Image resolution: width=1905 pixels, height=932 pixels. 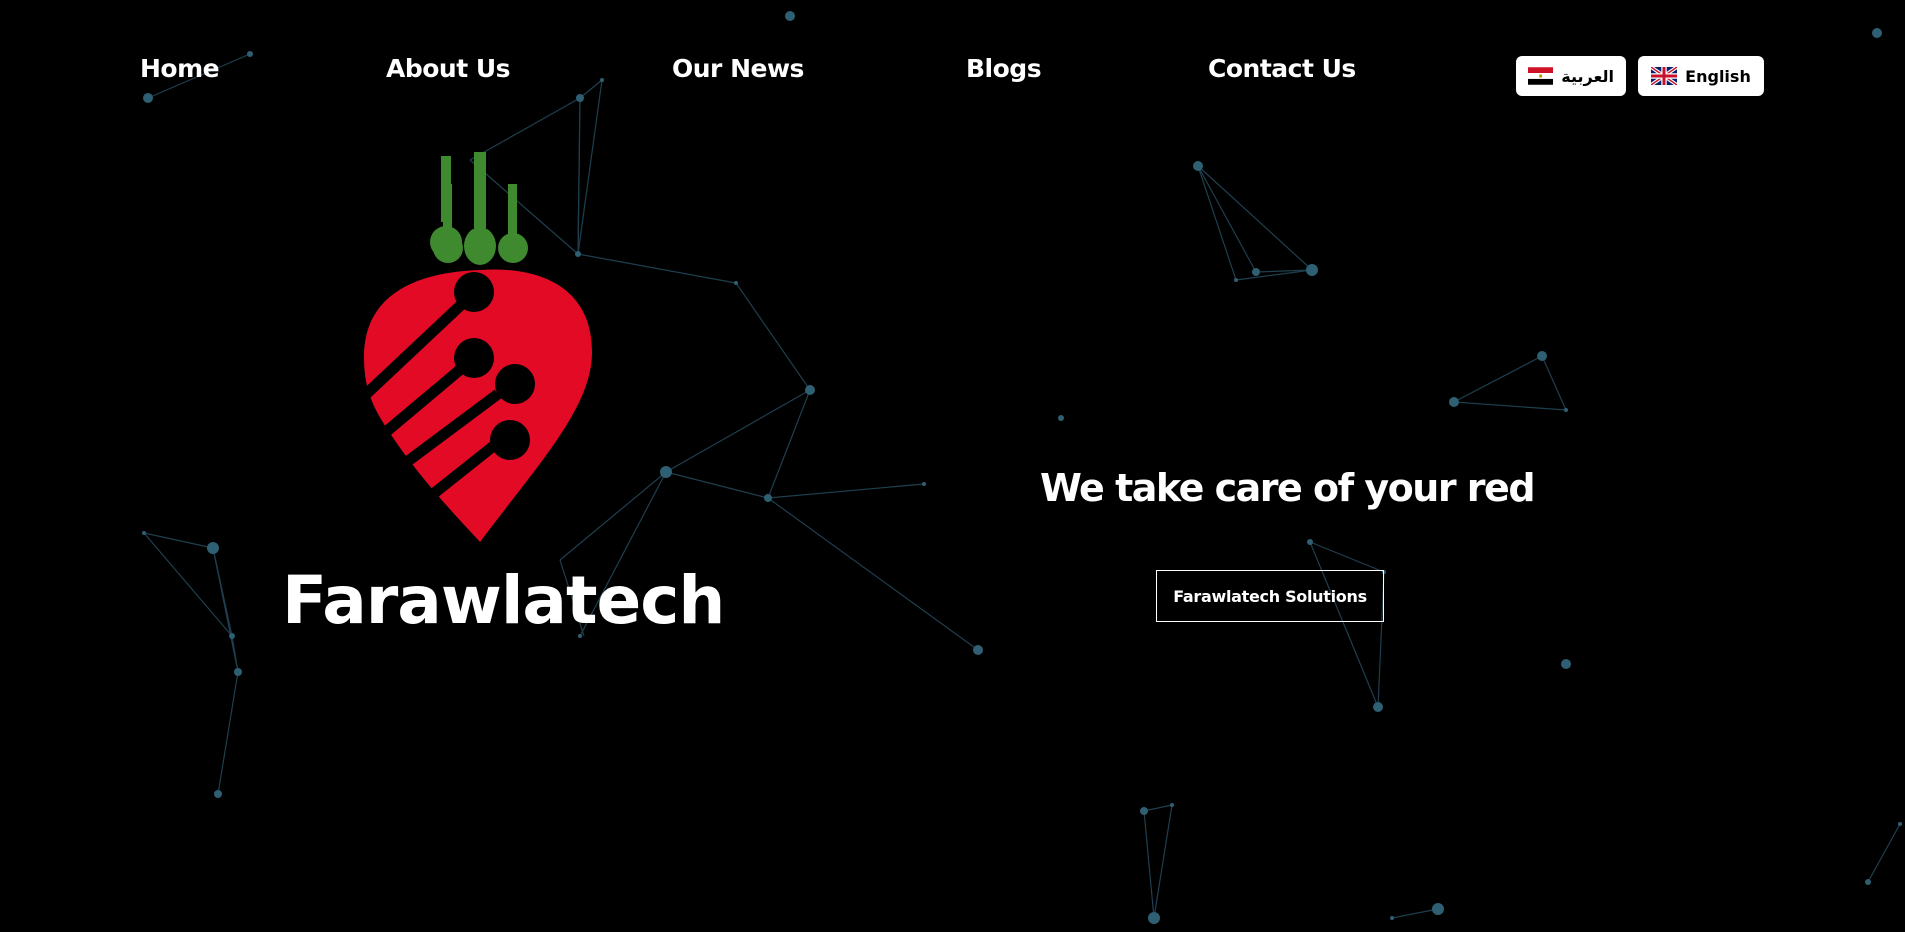 I want to click on nav-link-contact-us: Contact Us, so click(x=1282, y=68).